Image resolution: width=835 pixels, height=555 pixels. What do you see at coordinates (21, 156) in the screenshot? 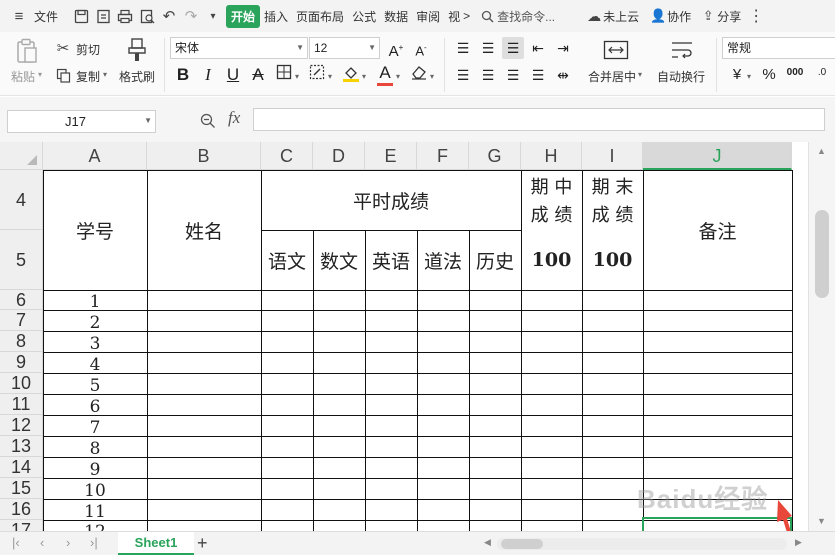
I see `select-all-corner` at bounding box center [21, 156].